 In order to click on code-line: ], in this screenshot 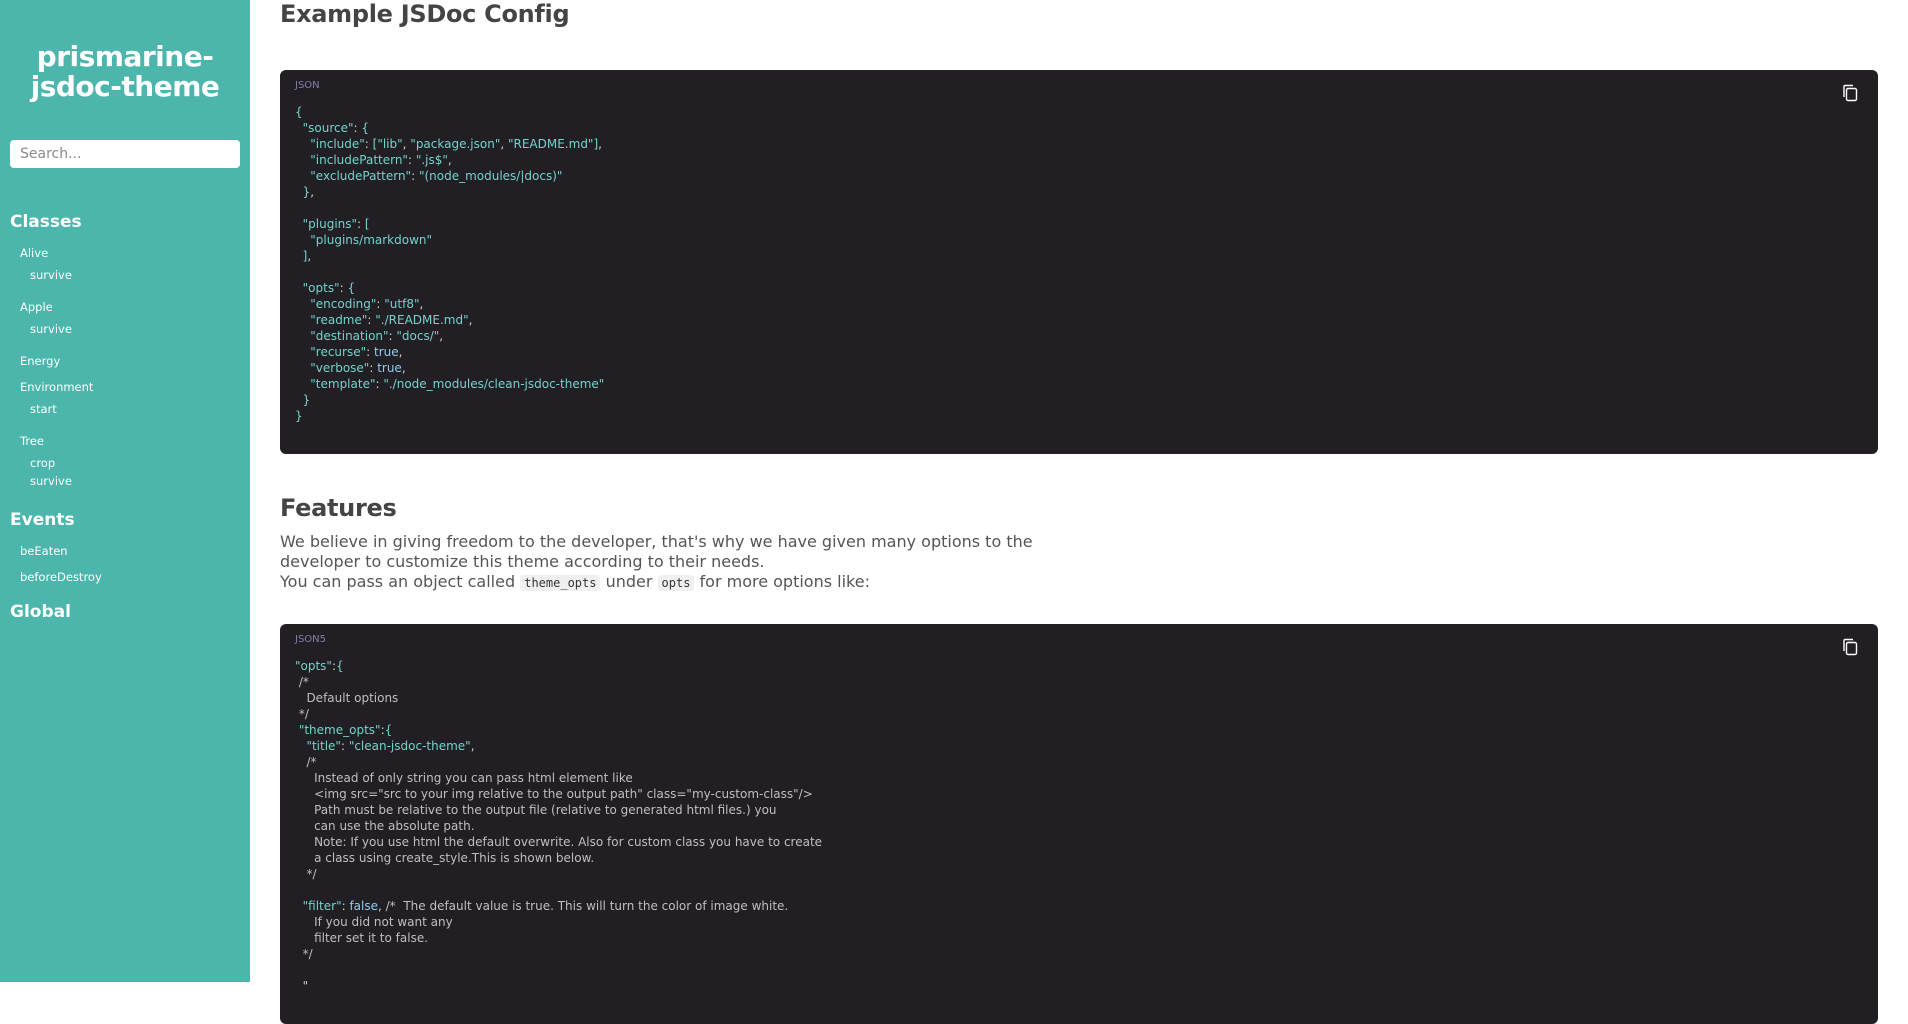, I will do `click(307, 256)`.